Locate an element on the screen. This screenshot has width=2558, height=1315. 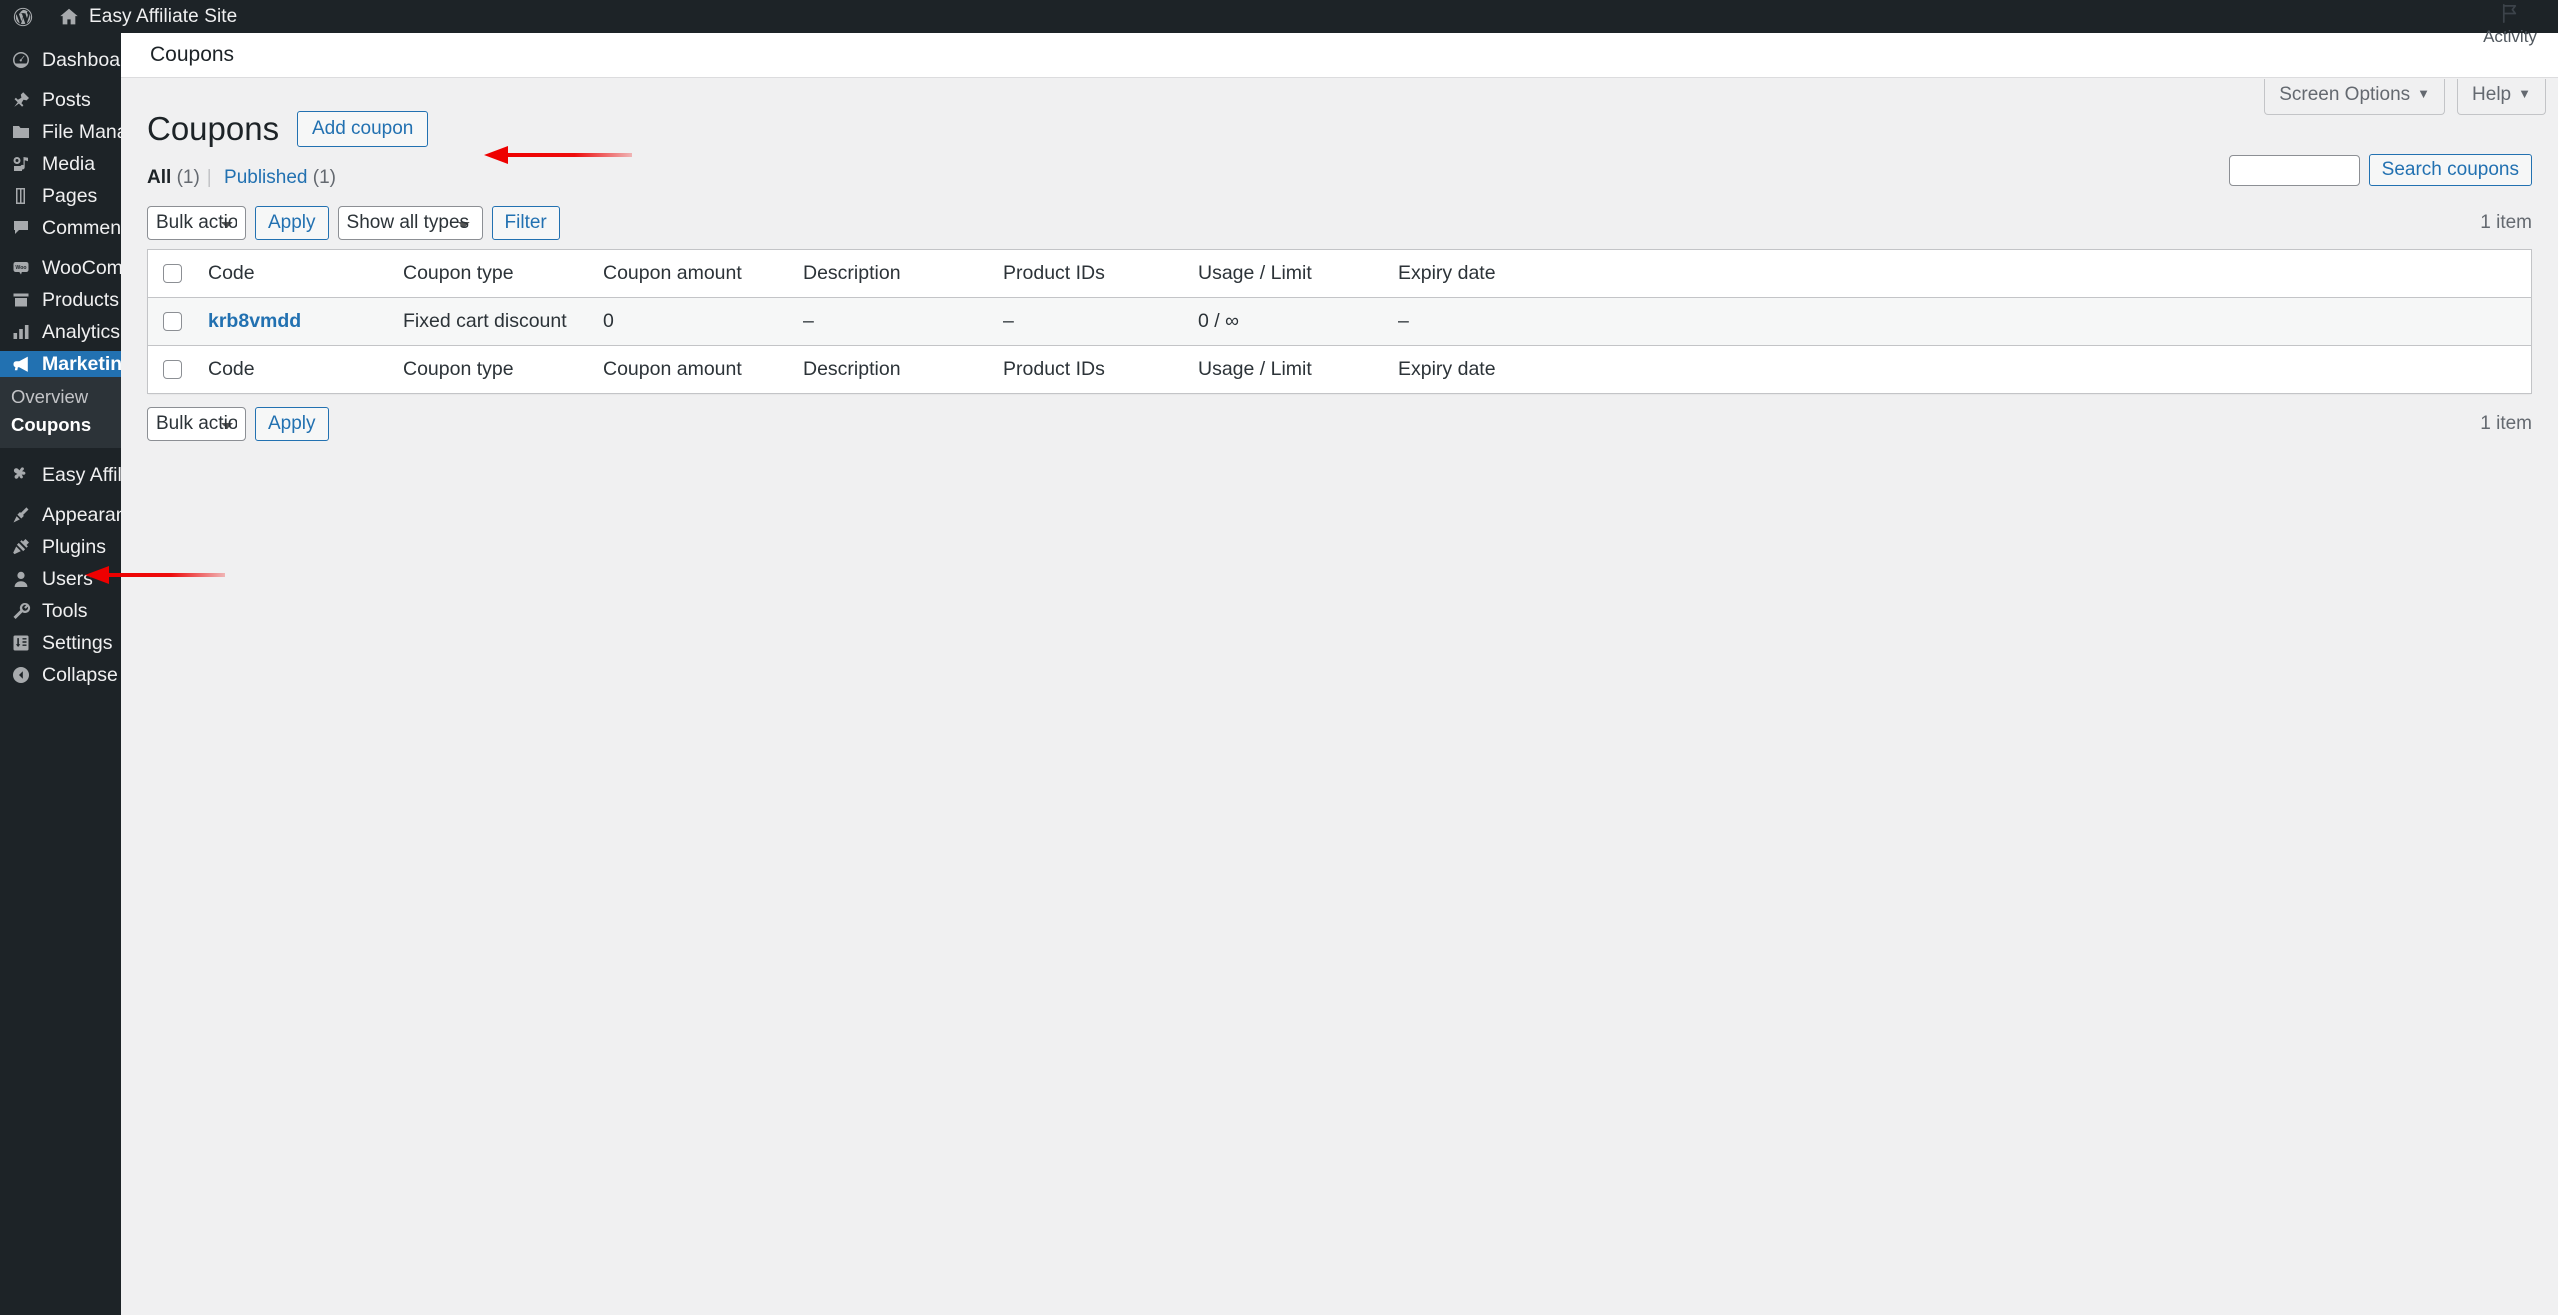
search-coupons-button: Search coupons is located at coordinates (2450, 170).